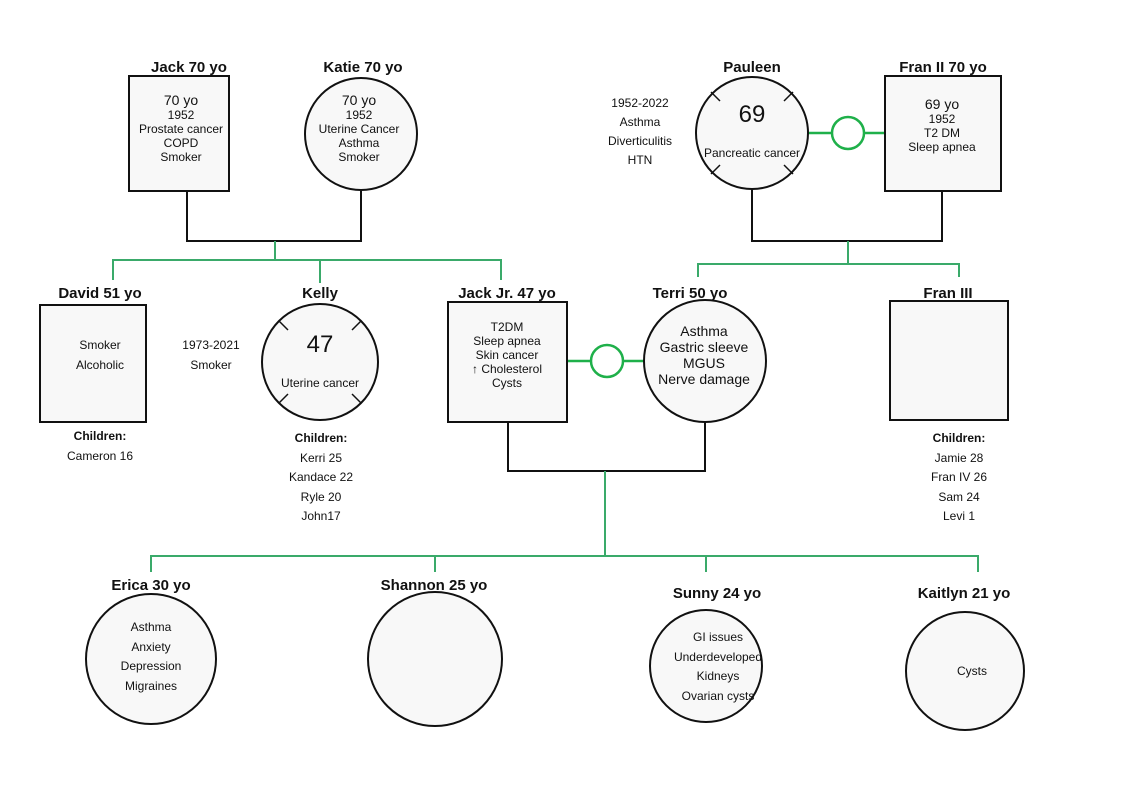 Image resolution: width=1122 pixels, height=794 pixels. What do you see at coordinates (359, 143) in the screenshot?
I see `katie-detail: Asthma` at bounding box center [359, 143].